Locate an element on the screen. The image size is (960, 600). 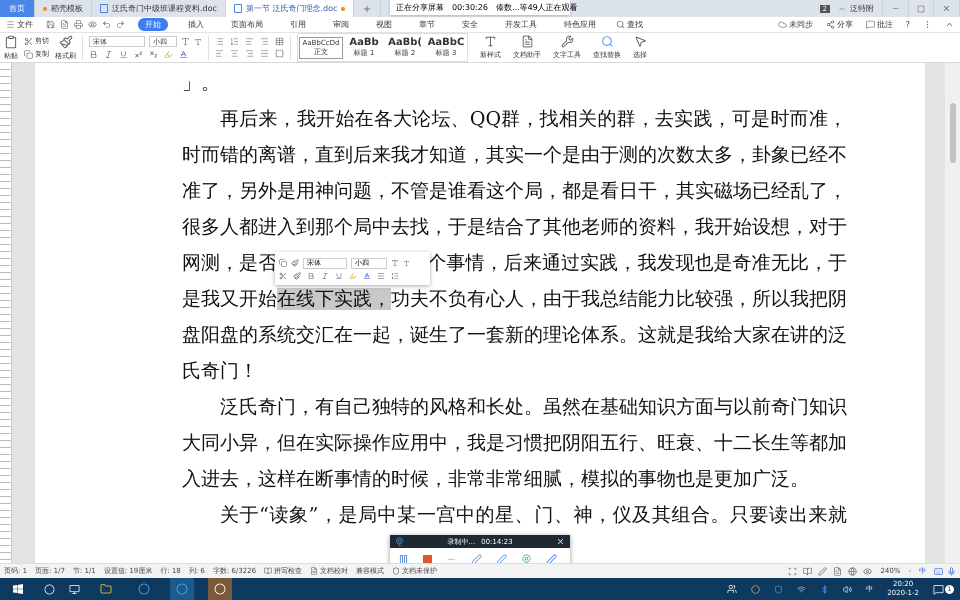
bluetooth-icon is located at coordinates (825, 589).